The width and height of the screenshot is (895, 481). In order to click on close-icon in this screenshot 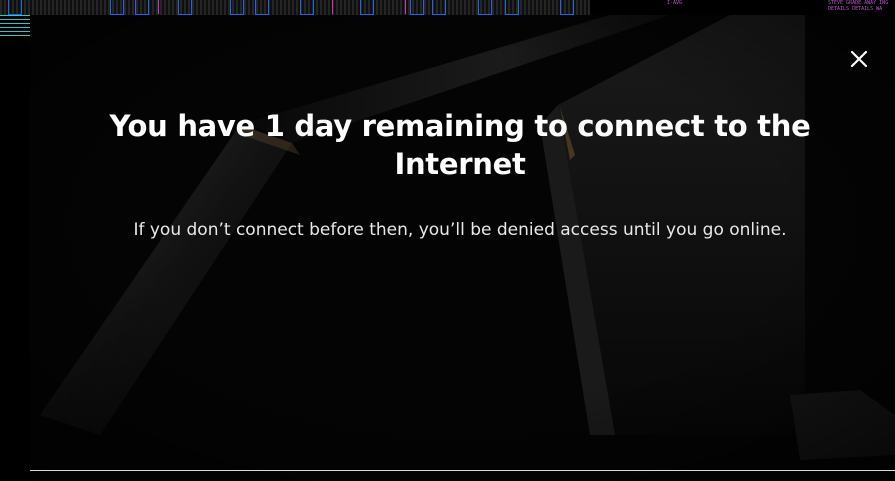, I will do `click(859, 59)`.